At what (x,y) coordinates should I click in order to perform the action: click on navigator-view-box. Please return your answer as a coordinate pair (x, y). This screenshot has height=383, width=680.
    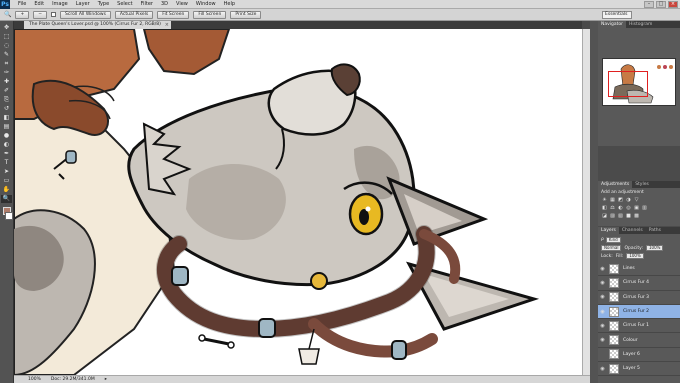
    Looking at the image, I should click on (628, 84).